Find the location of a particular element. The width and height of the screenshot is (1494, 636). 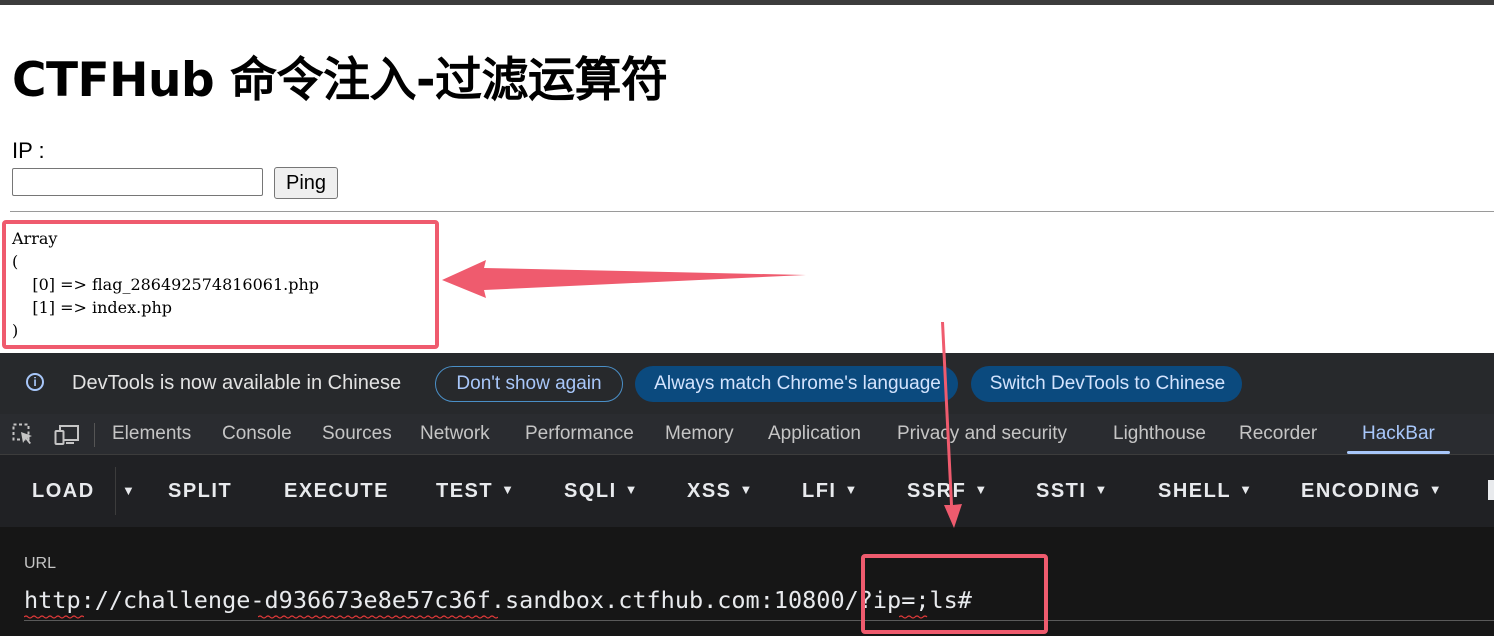

url-label: URL is located at coordinates (40, 563).